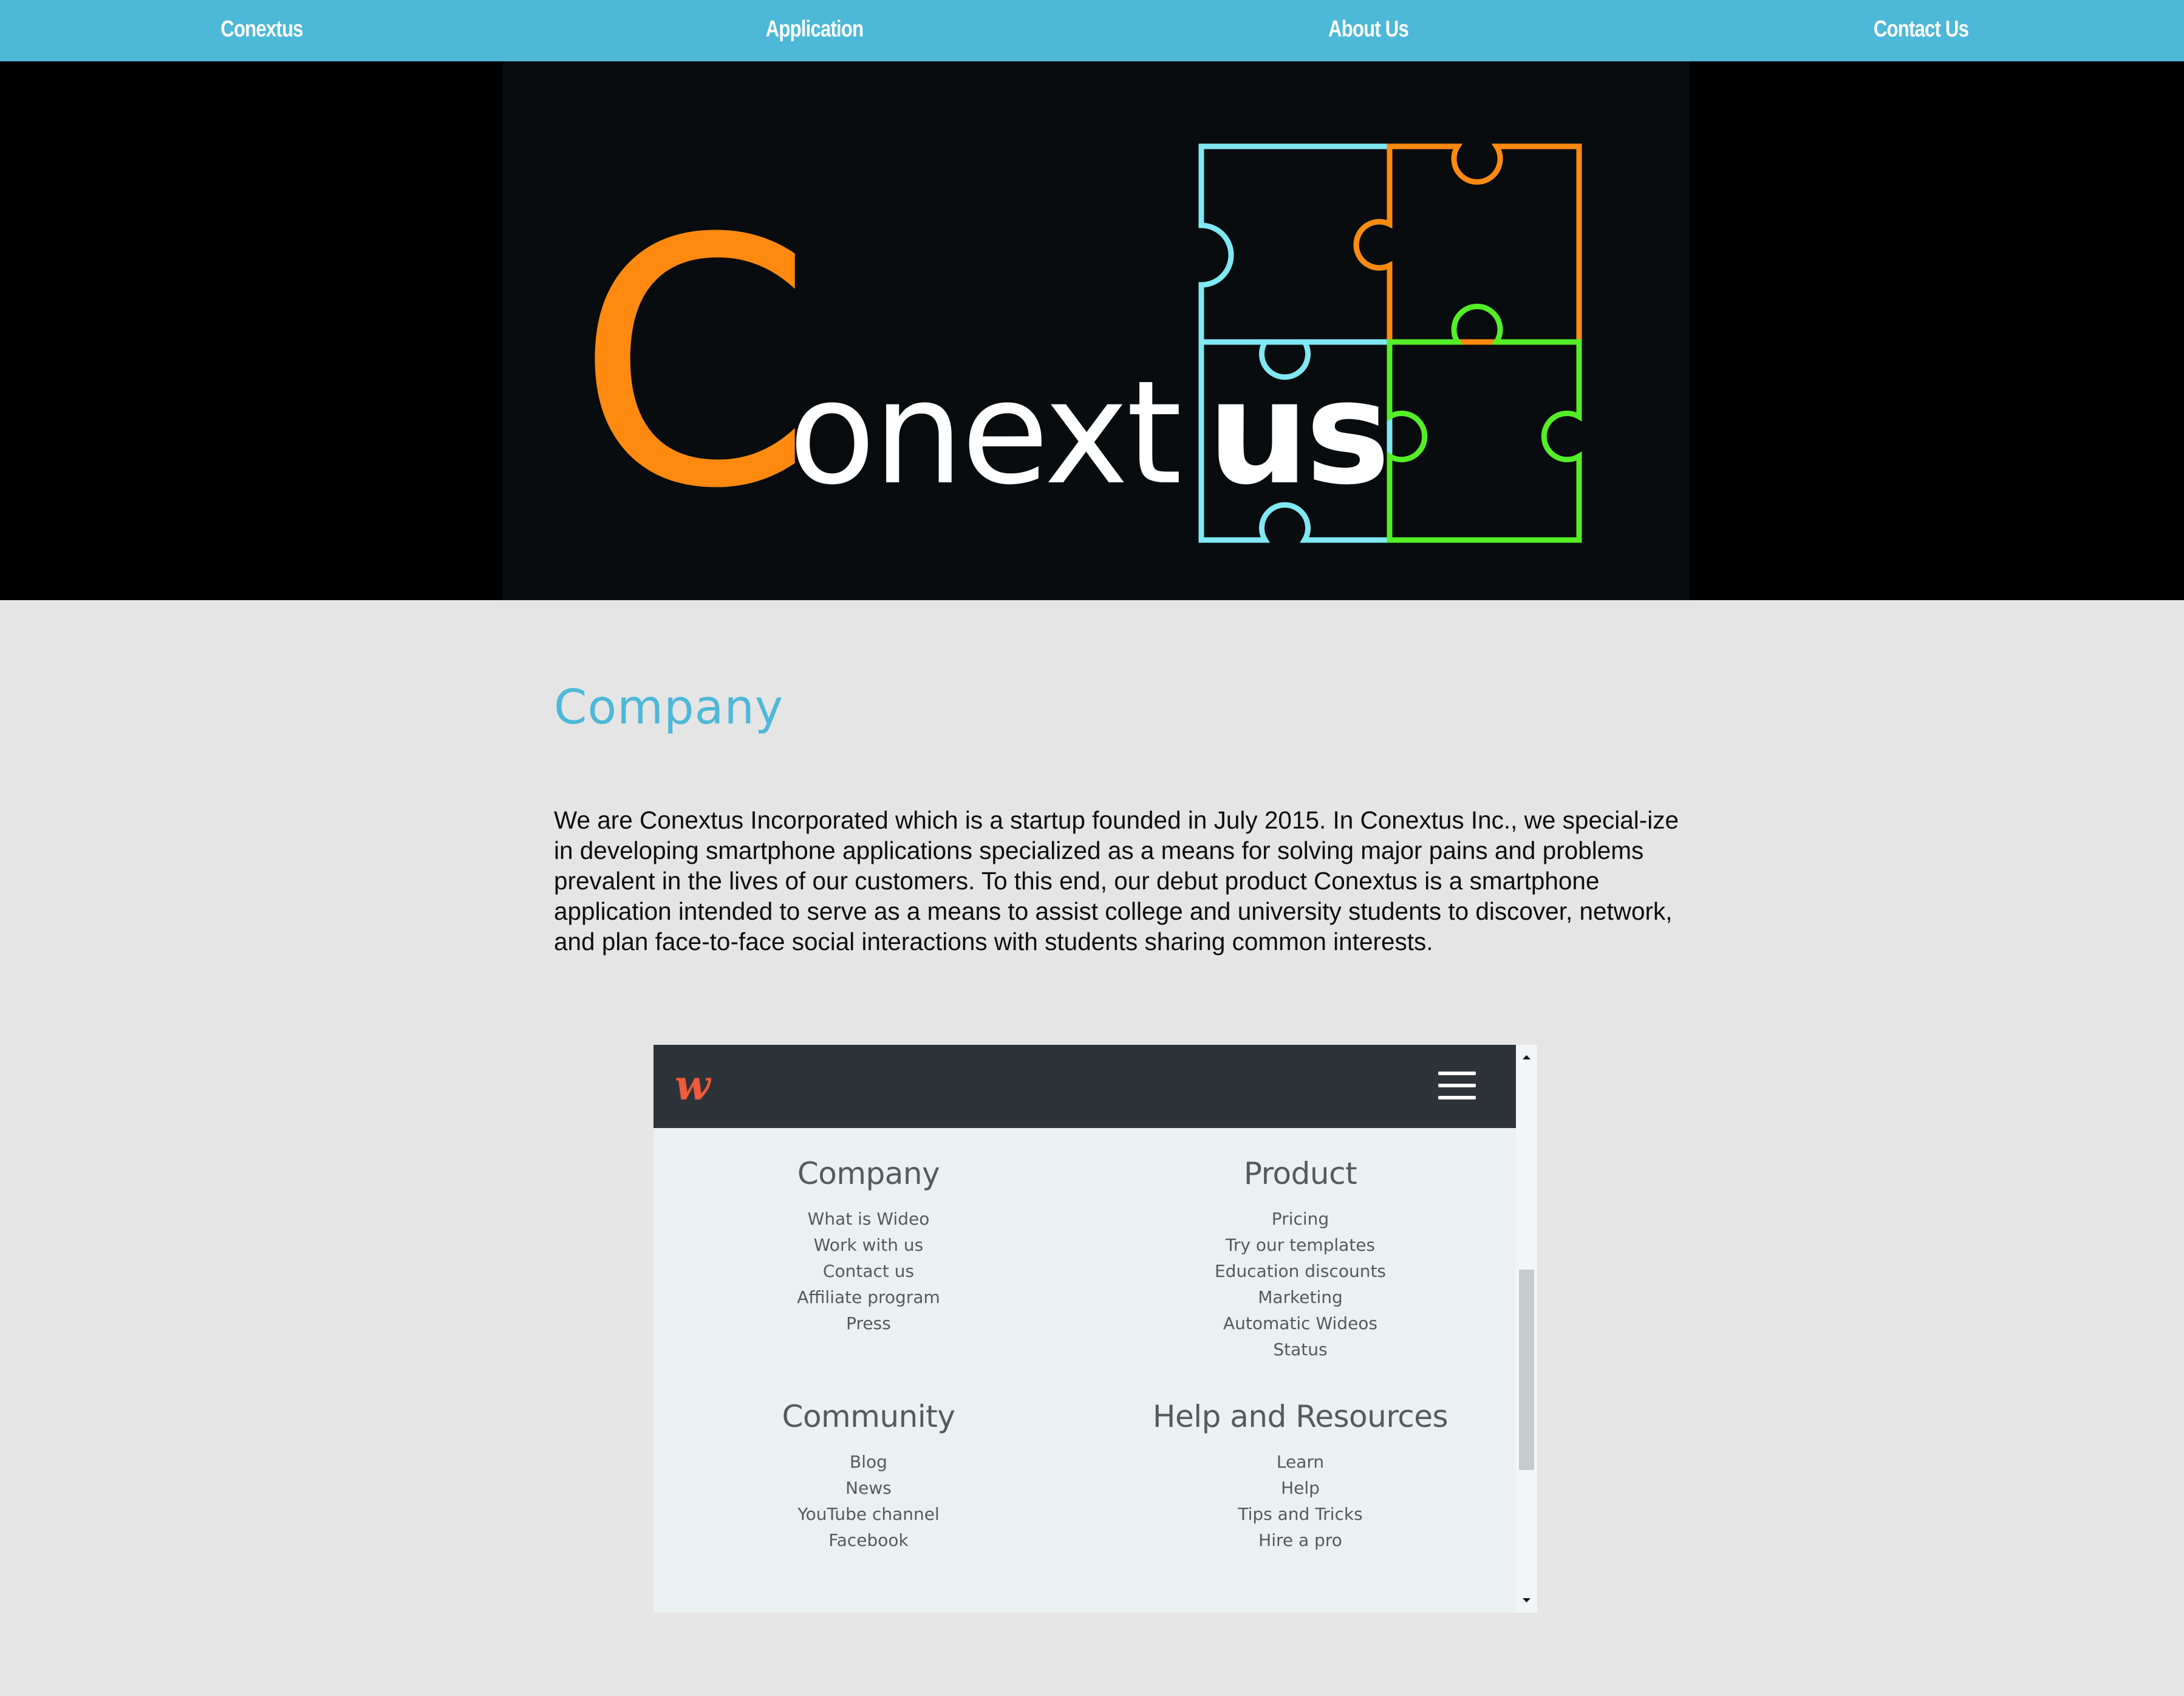 The image size is (2184, 1696). What do you see at coordinates (1300, 1488) in the screenshot?
I see `footer-link: Help` at bounding box center [1300, 1488].